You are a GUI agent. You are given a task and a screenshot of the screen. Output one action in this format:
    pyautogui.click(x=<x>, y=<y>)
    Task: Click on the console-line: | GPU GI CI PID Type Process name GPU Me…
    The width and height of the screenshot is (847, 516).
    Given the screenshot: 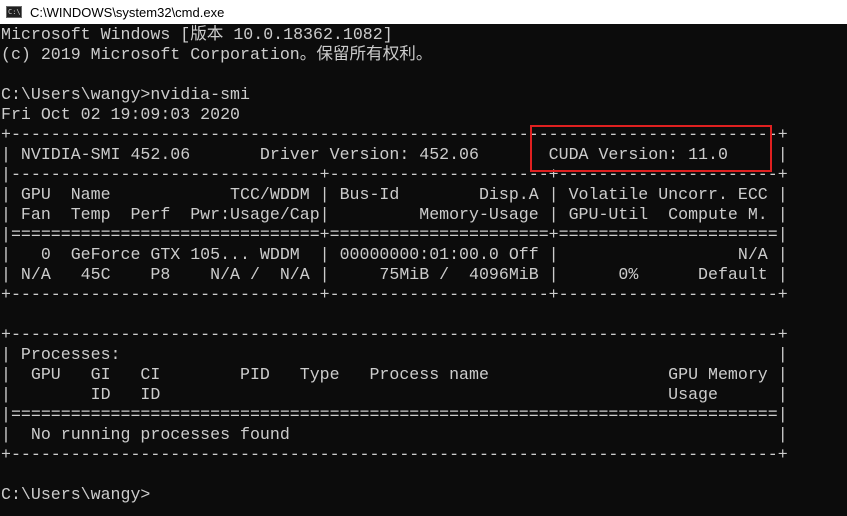 What is the action you would take?
    pyautogui.click(x=394, y=374)
    